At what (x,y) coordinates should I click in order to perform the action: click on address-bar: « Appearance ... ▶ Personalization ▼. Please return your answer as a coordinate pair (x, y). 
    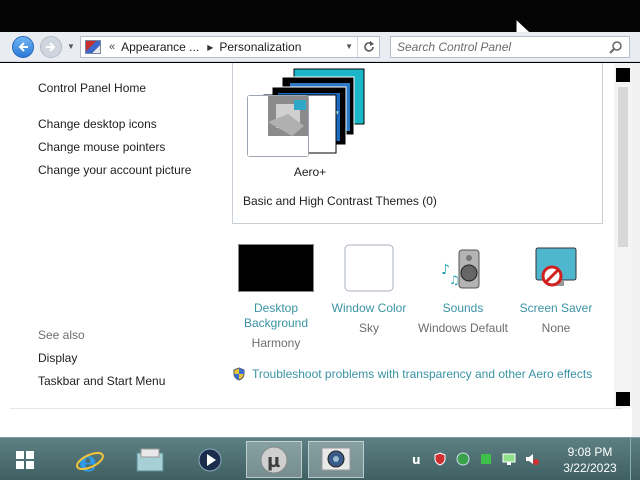
    Looking at the image, I should click on (230, 47).